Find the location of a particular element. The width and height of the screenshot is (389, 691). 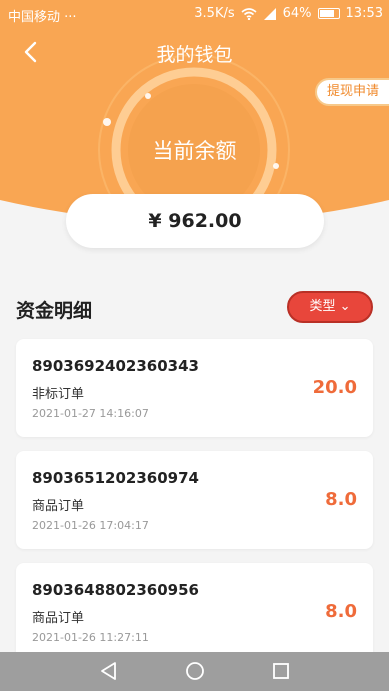

nav-back-icon is located at coordinates (109, 671).